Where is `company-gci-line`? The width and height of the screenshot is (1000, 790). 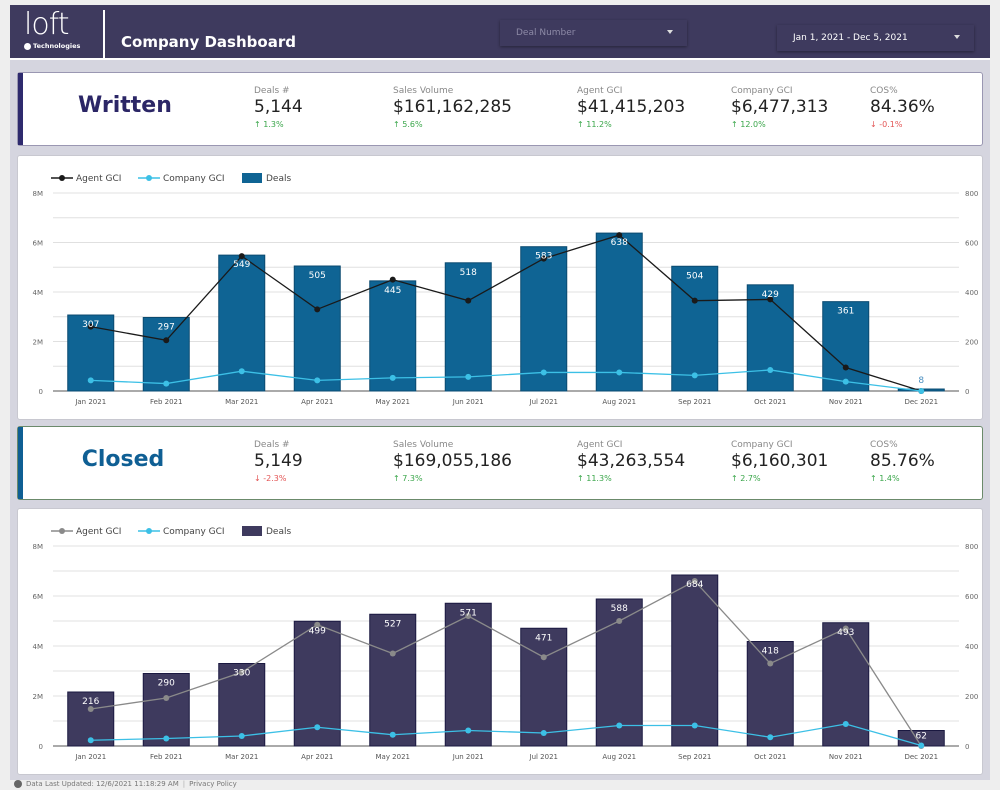
company-gci-line is located at coordinates (506, 735).